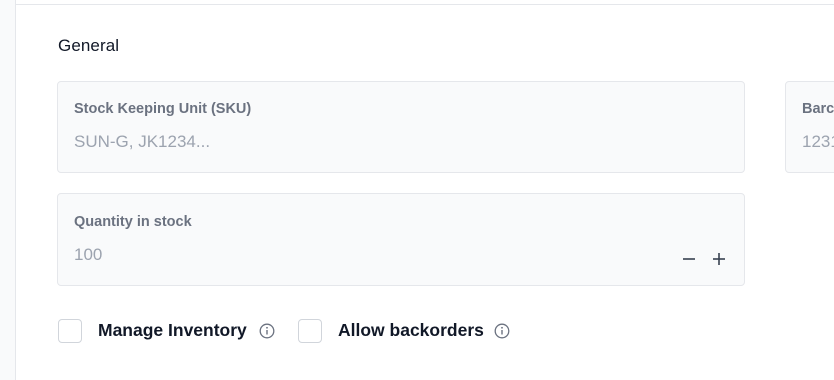 The image size is (834, 380). Describe the element at coordinates (411, 330) in the screenshot. I see `allow-backorders-label: Allow backorders` at that location.